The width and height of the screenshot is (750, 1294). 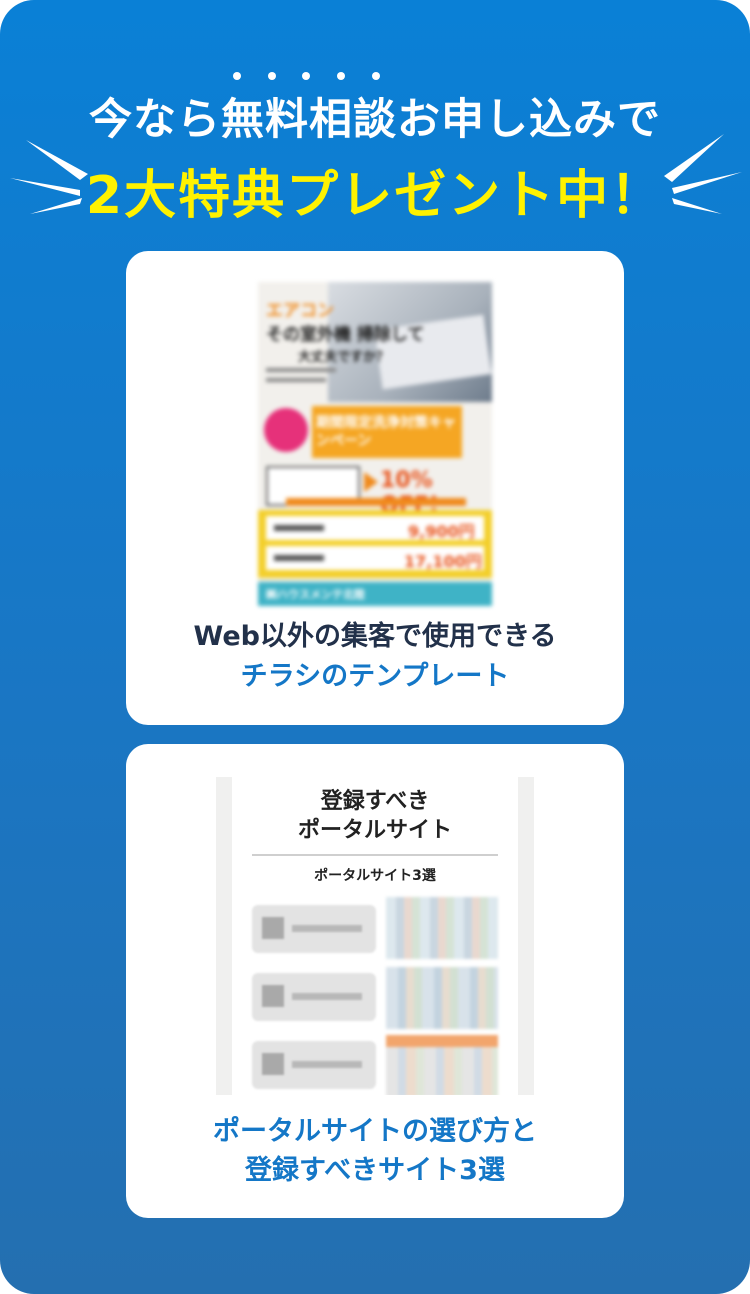 What do you see at coordinates (375, 676) in the screenshot?
I see `flyer-caption-line2: チラシのテンプレート` at bounding box center [375, 676].